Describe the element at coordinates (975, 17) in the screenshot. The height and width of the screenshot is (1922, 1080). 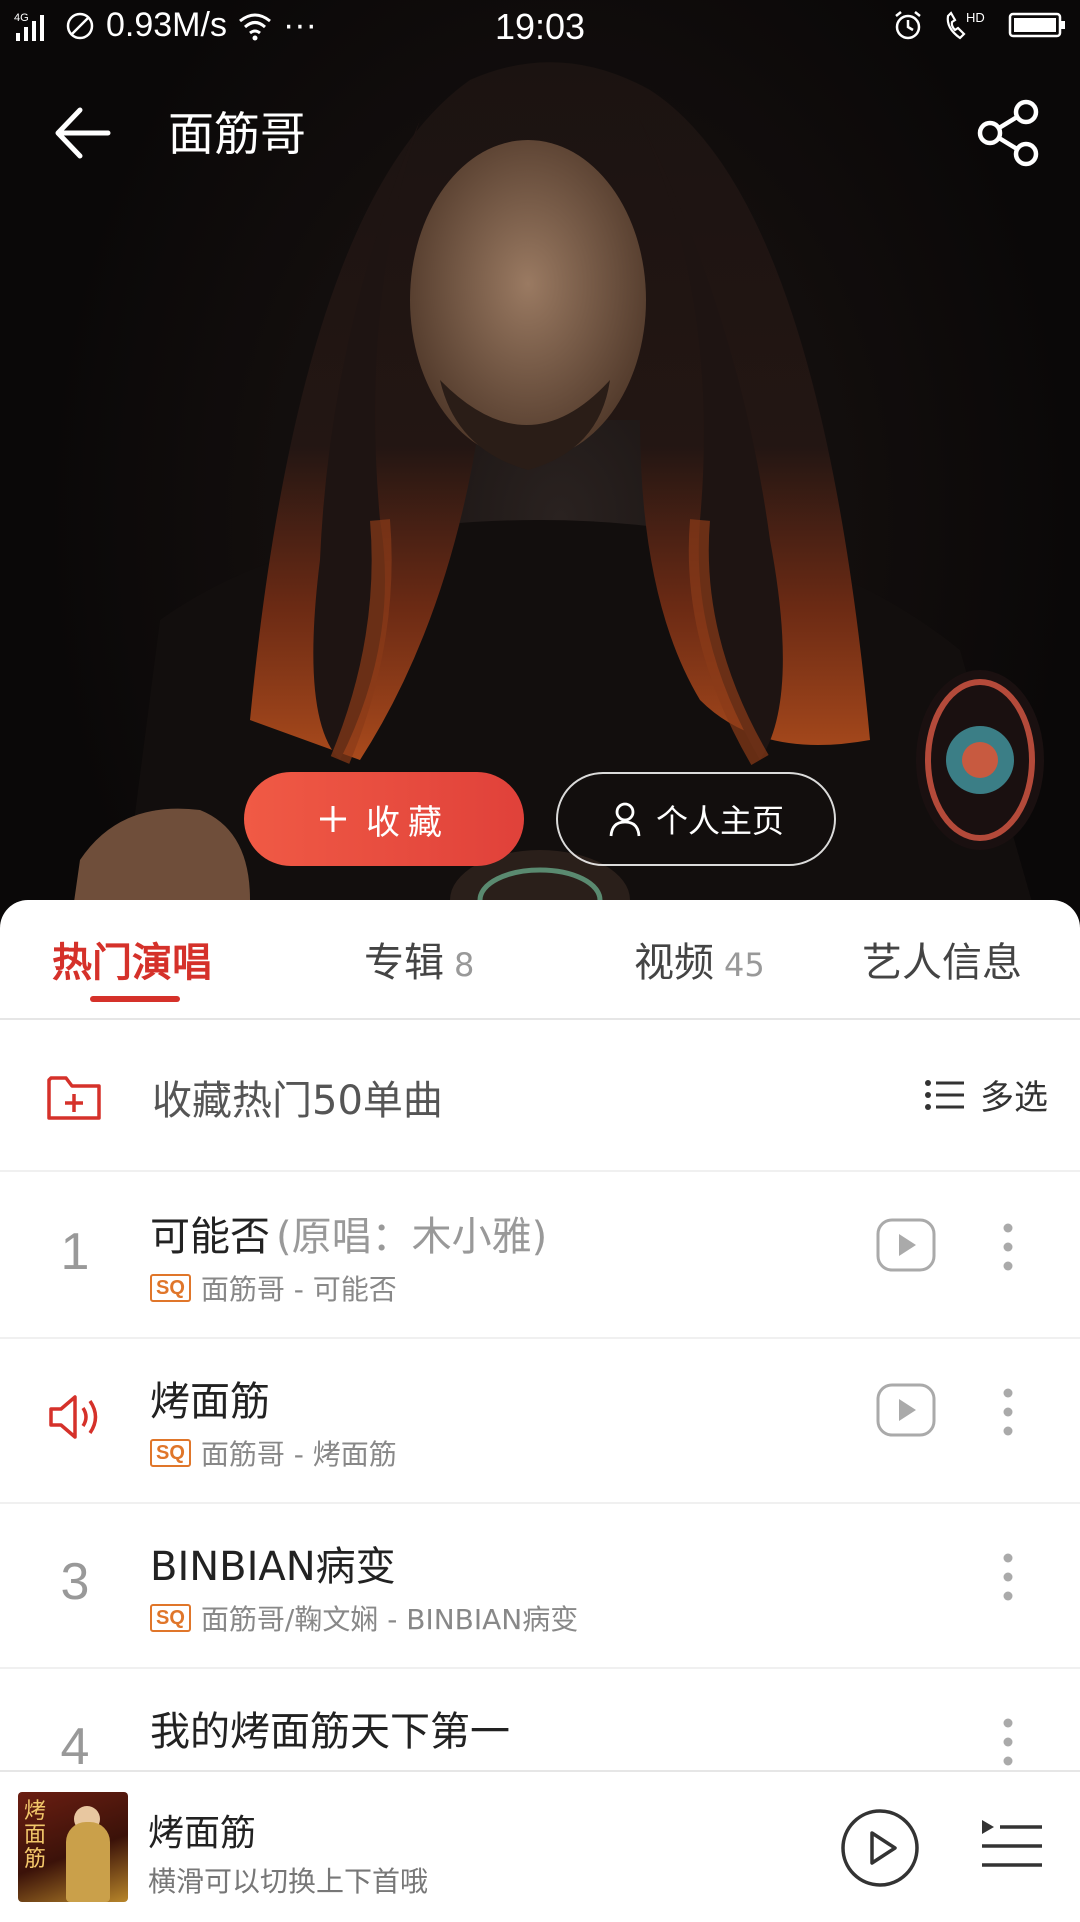
I see `svg-text: HD` at that location.